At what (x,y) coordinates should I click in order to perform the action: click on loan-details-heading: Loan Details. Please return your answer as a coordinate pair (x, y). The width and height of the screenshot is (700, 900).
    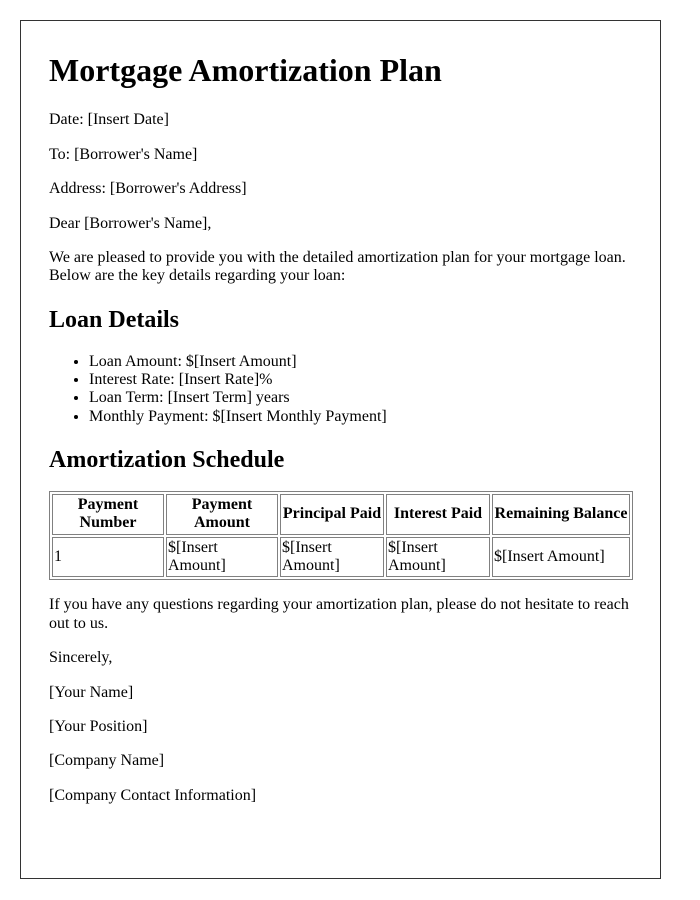
    Looking at the image, I should click on (114, 319).